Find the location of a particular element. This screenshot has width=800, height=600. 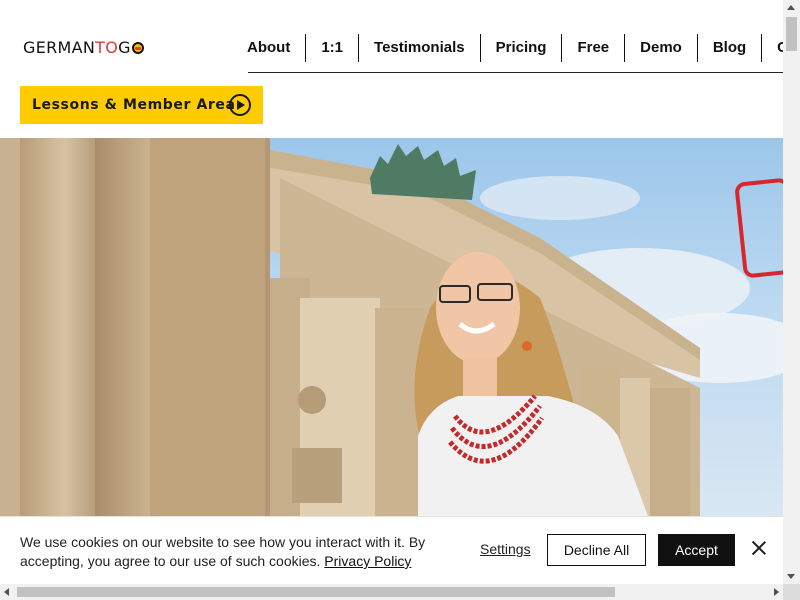

lessons-member-area-button: Lessons & Member Area is located at coordinates (141, 105).